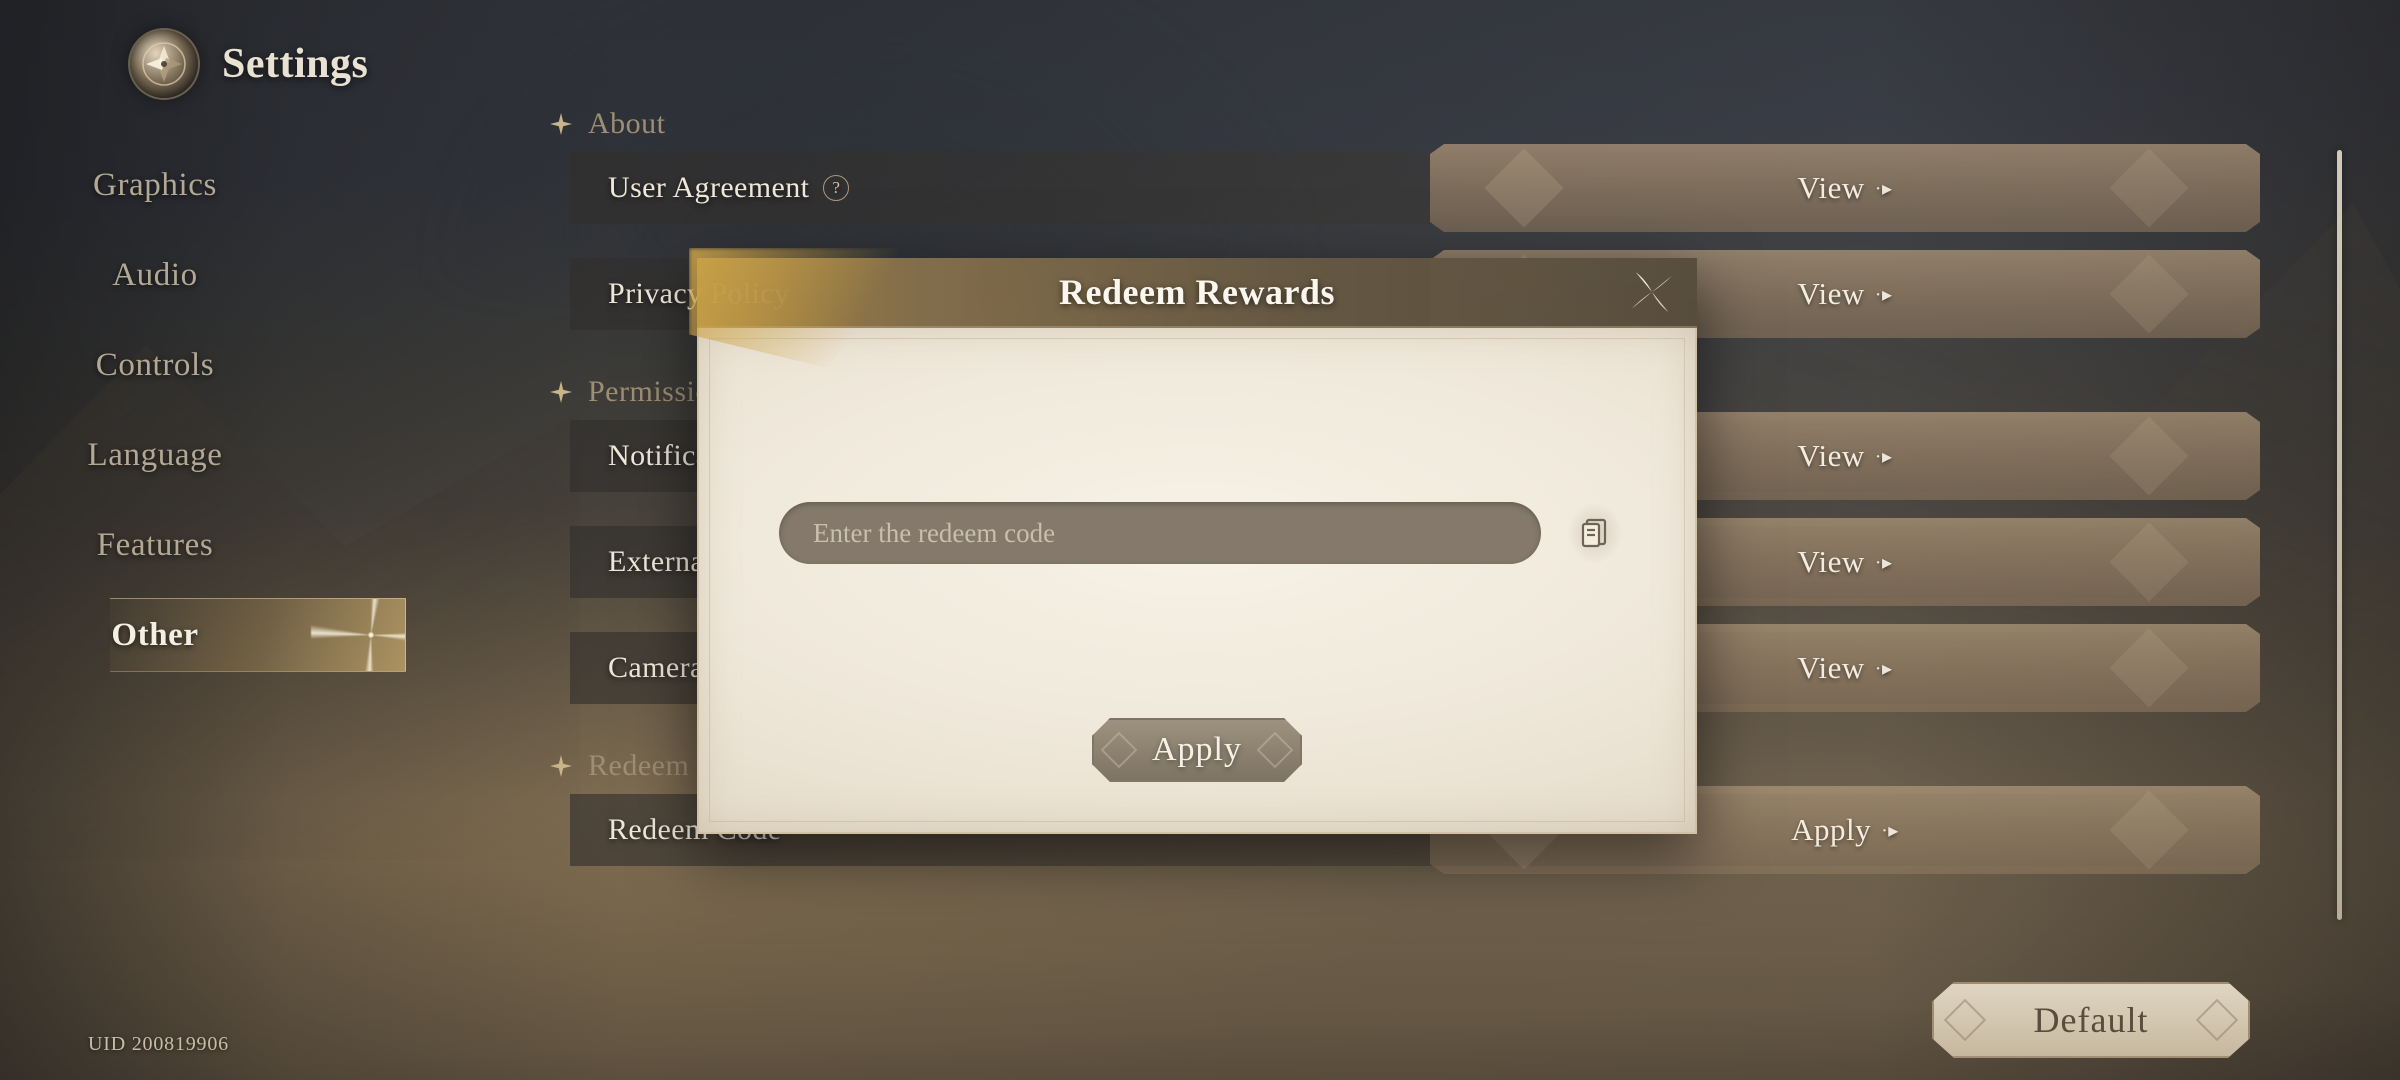 The image size is (2400, 1080). Describe the element at coordinates (295, 64) in the screenshot. I see `page-title: Settings` at that location.